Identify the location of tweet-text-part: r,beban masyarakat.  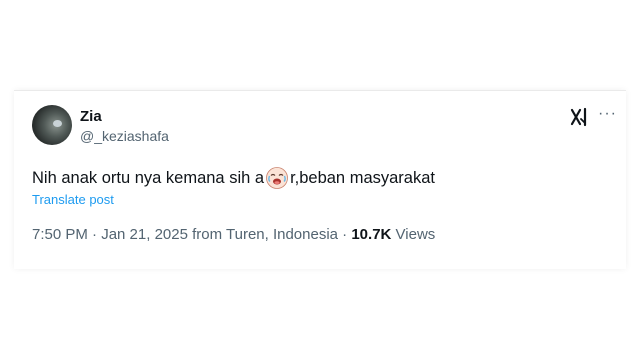
(362, 177).